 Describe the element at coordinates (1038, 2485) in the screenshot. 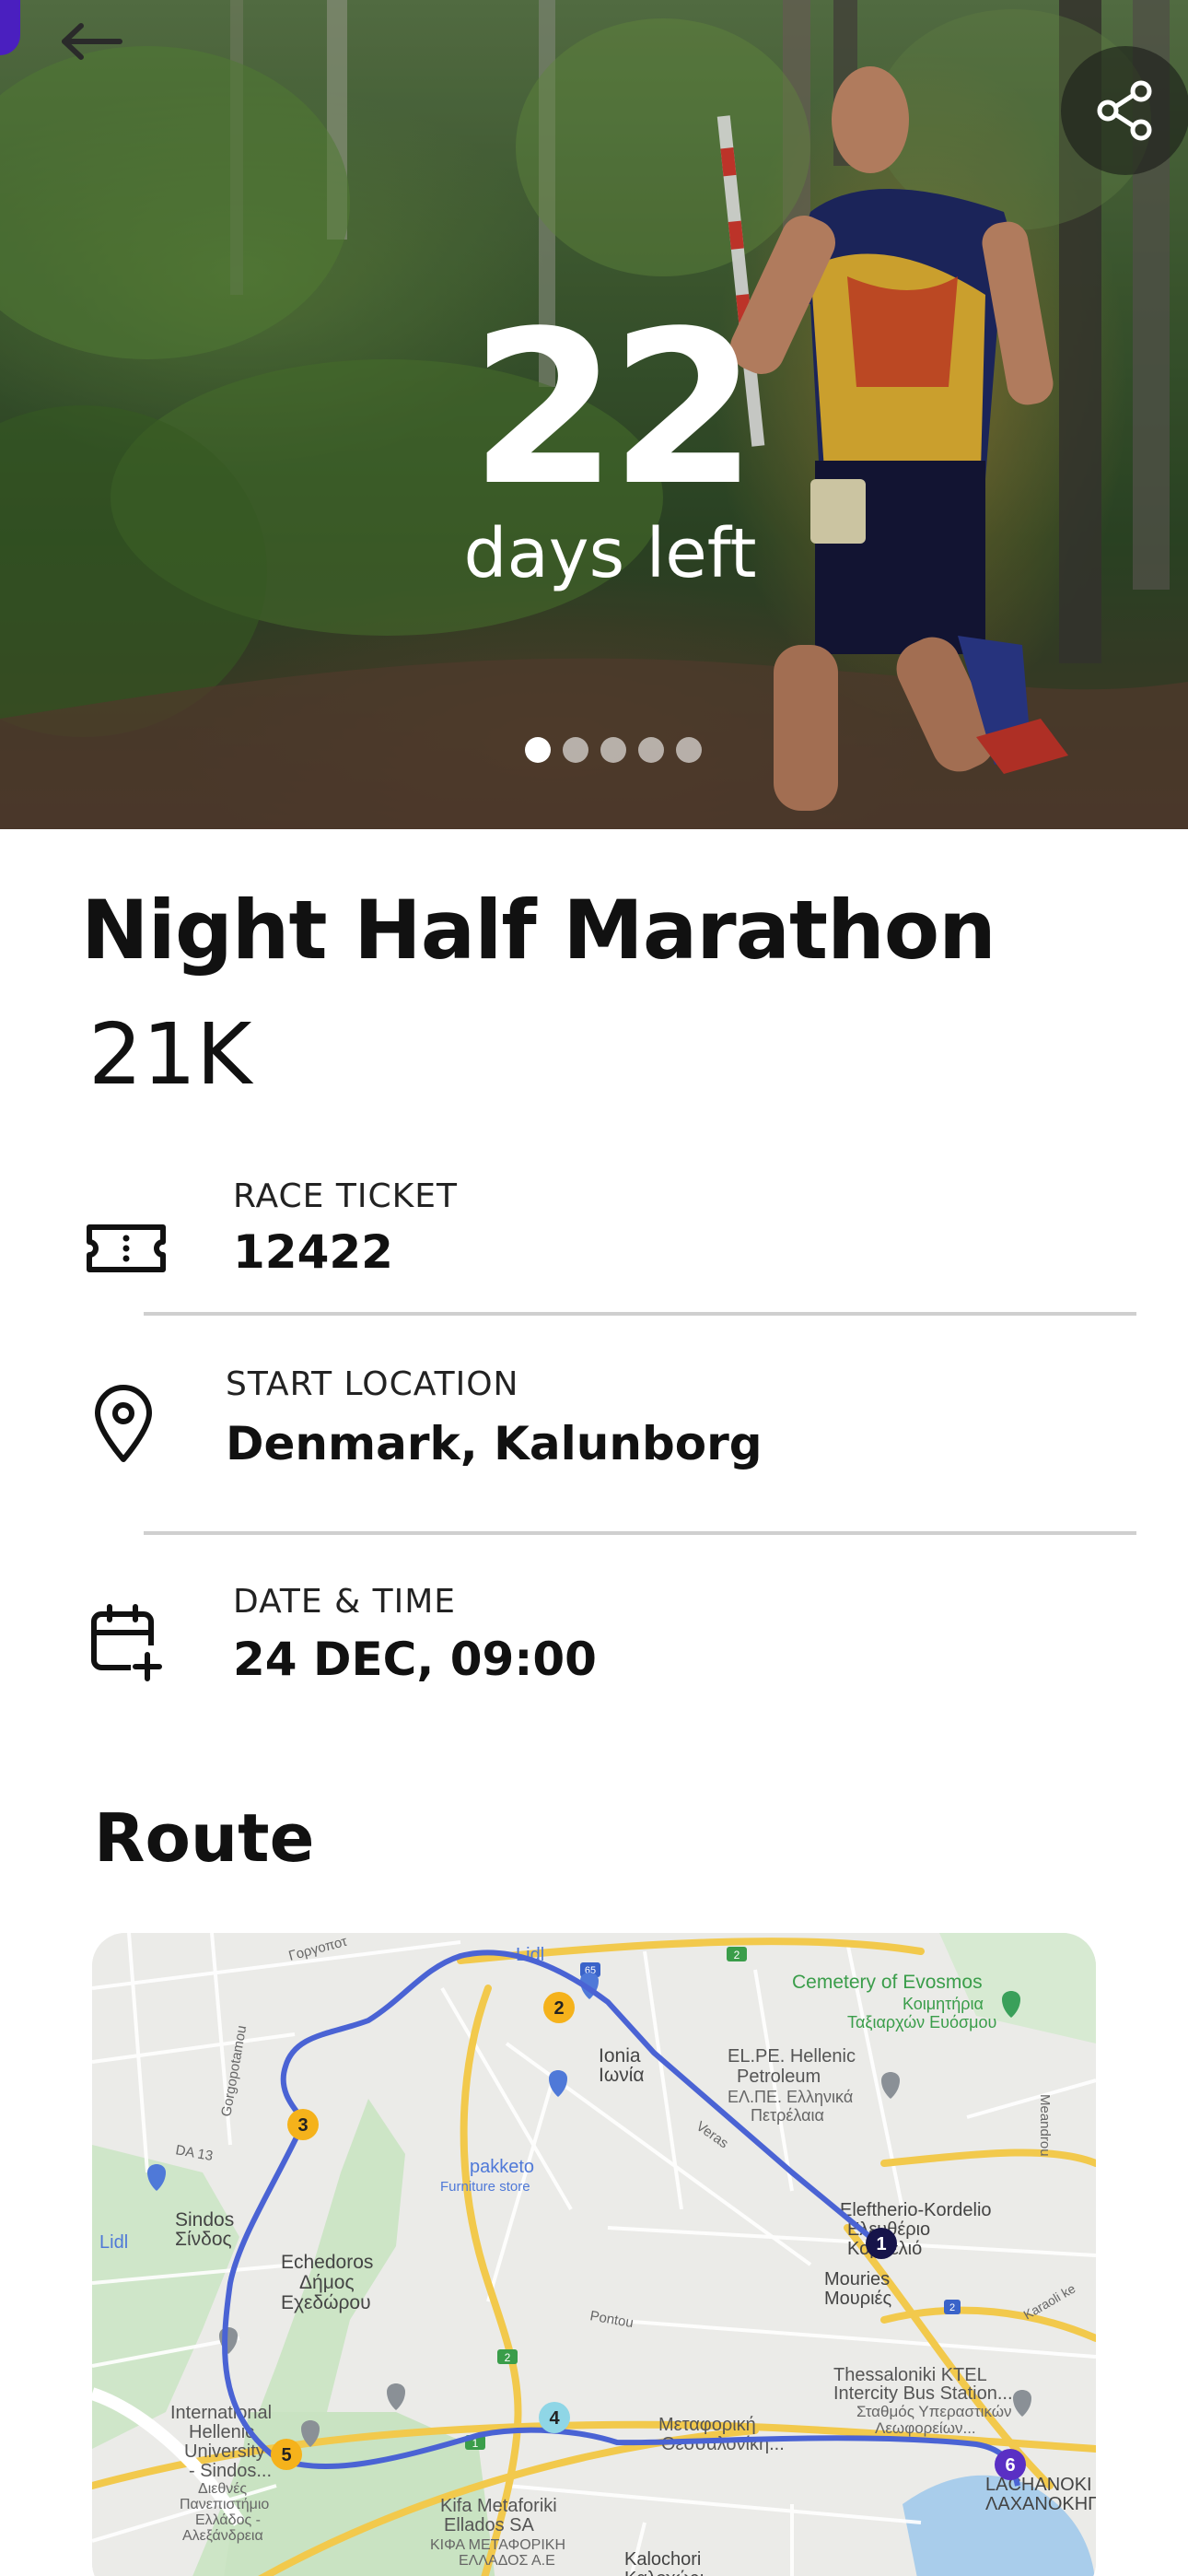

I see `svg-text: LACHANOKI` at that location.